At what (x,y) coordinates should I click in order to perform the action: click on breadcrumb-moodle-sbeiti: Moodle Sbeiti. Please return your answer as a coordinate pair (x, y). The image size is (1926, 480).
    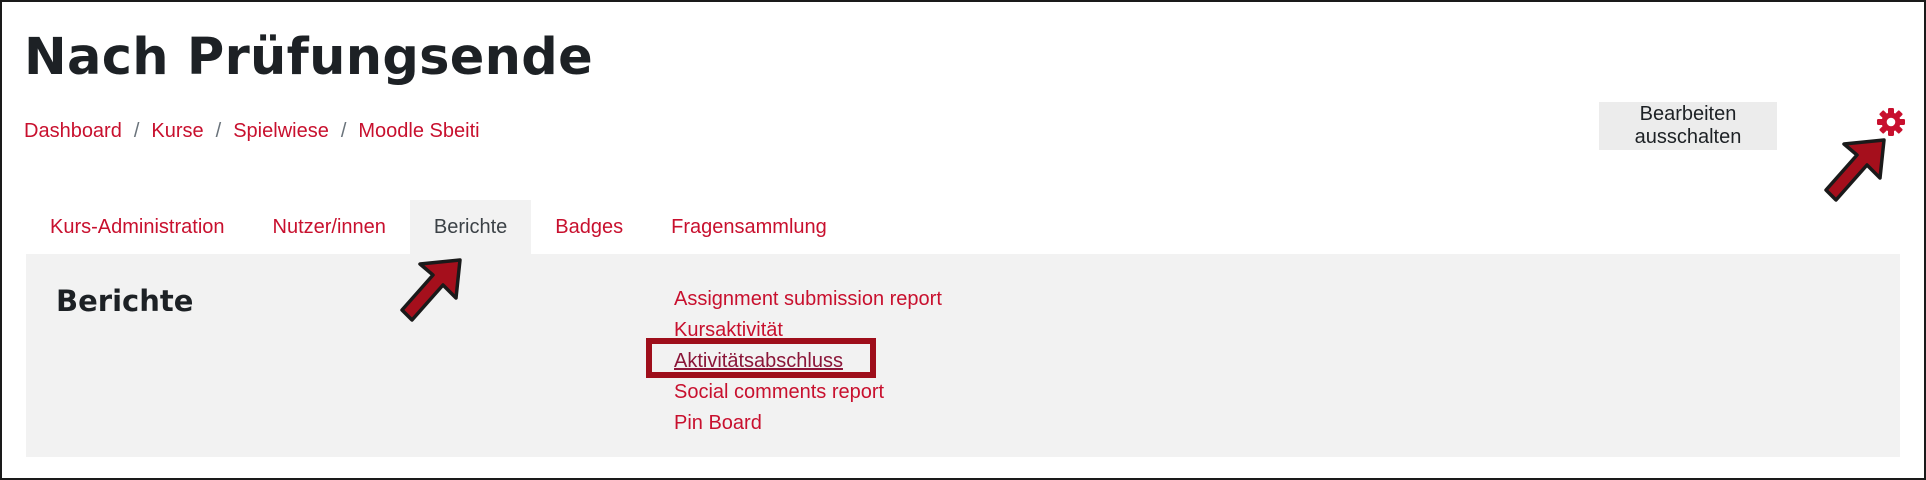
    Looking at the image, I should click on (418, 131).